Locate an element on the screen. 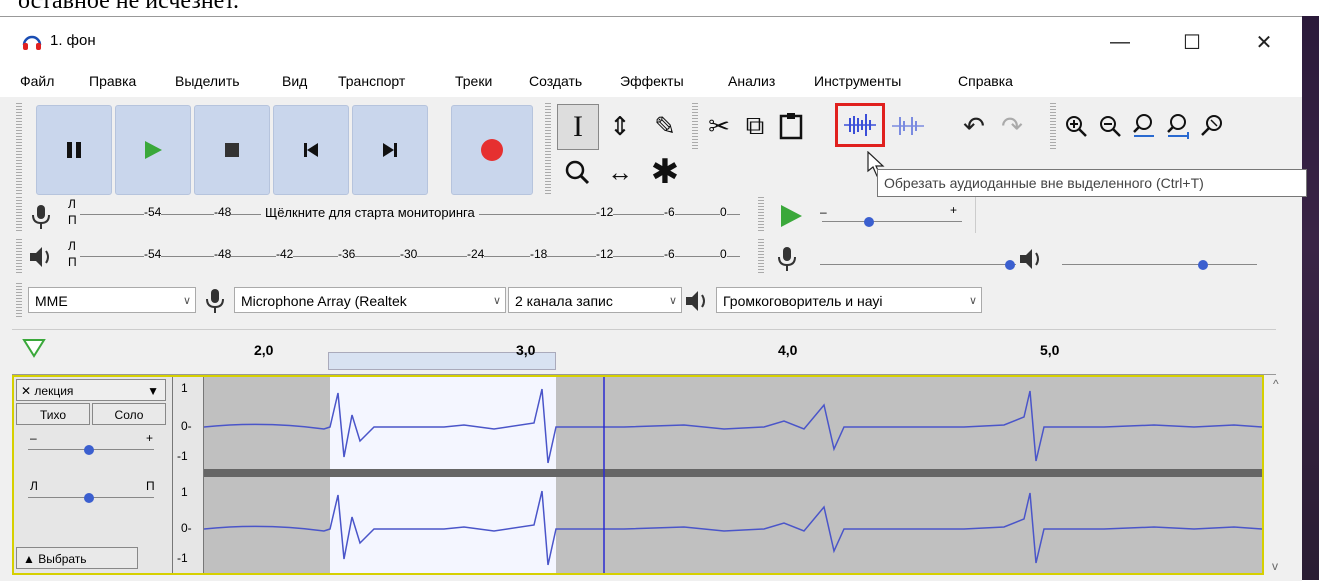 The height and width of the screenshot is (581, 1319). solo-button: Соло is located at coordinates (129, 414).